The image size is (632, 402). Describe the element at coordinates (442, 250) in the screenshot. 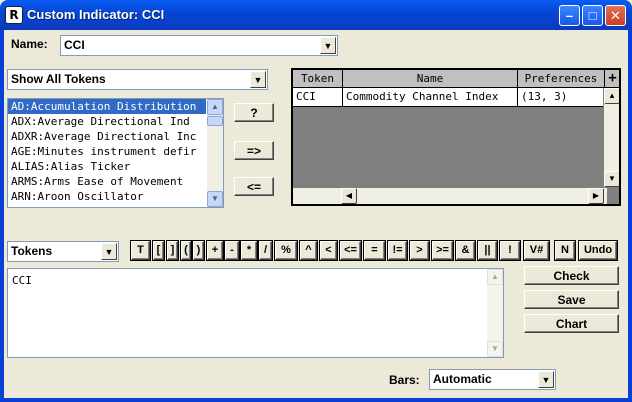

I see `token-button: >=` at that location.